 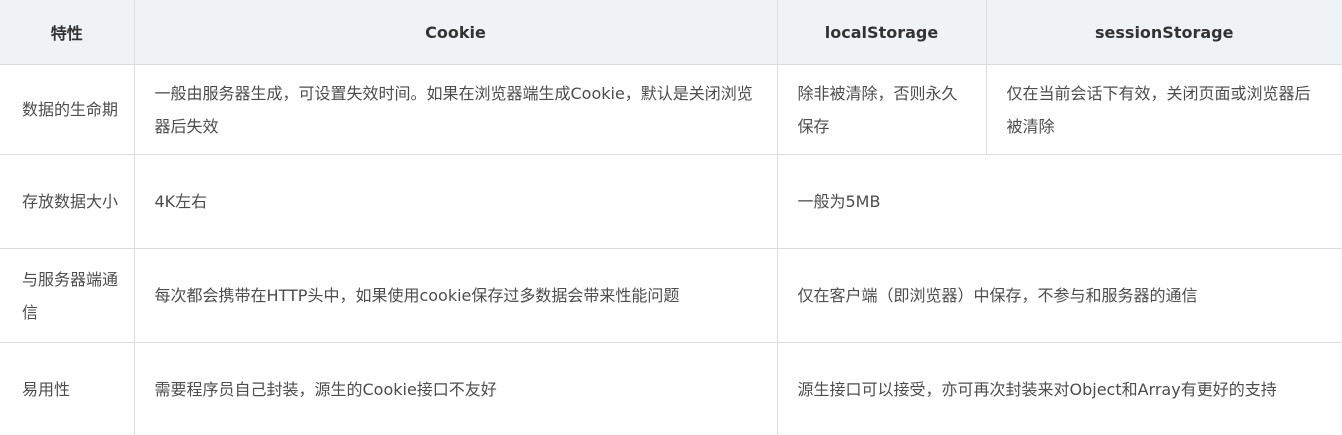 I want to click on row-feature-cell: 存放数据大小, so click(x=67, y=202).